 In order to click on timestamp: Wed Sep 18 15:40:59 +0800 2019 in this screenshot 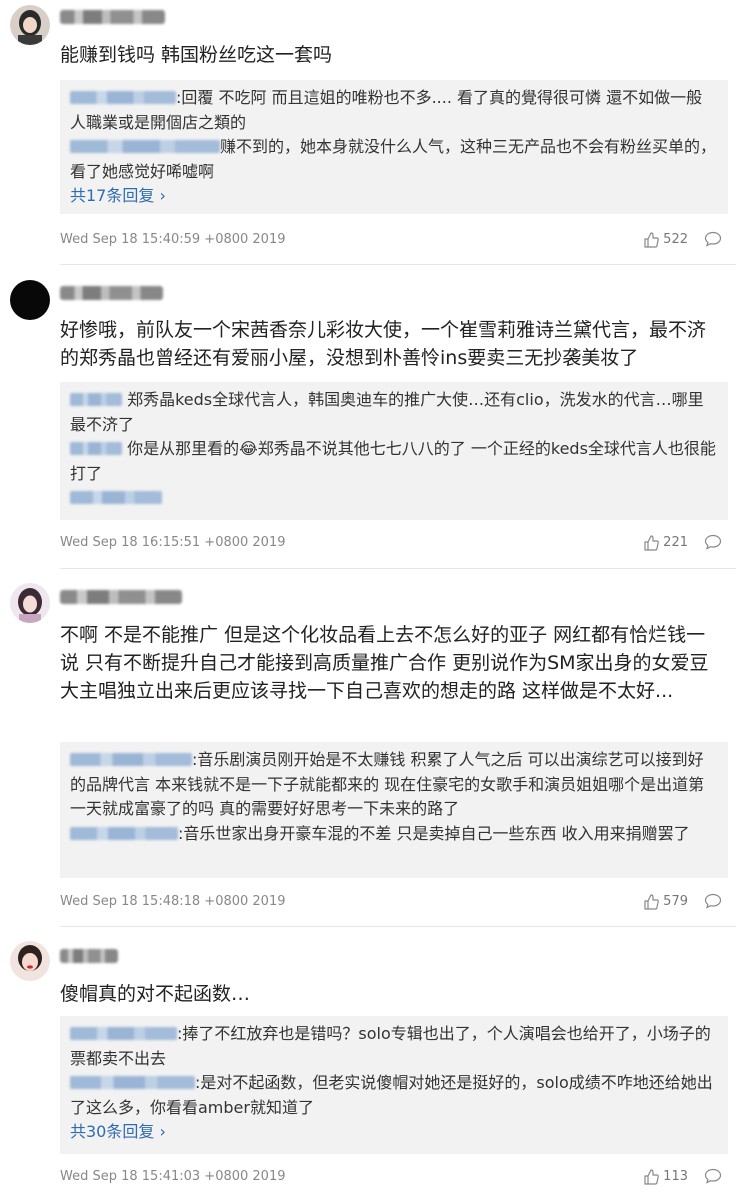, I will do `click(173, 239)`.